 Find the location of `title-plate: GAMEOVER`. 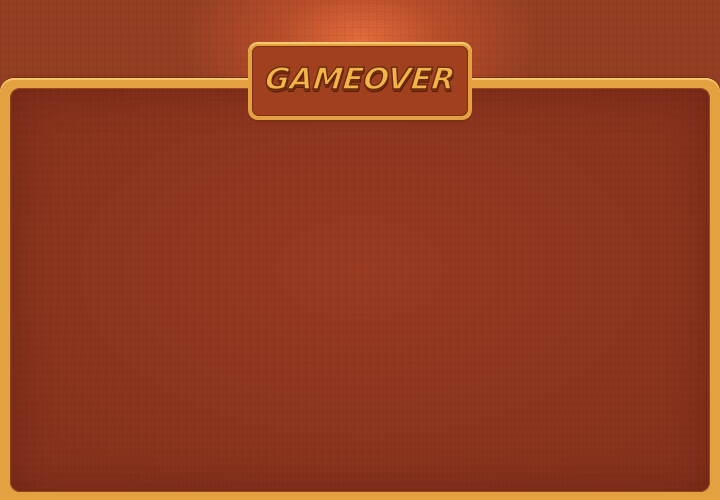

title-plate: GAMEOVER is located at coordinates (360, 81).